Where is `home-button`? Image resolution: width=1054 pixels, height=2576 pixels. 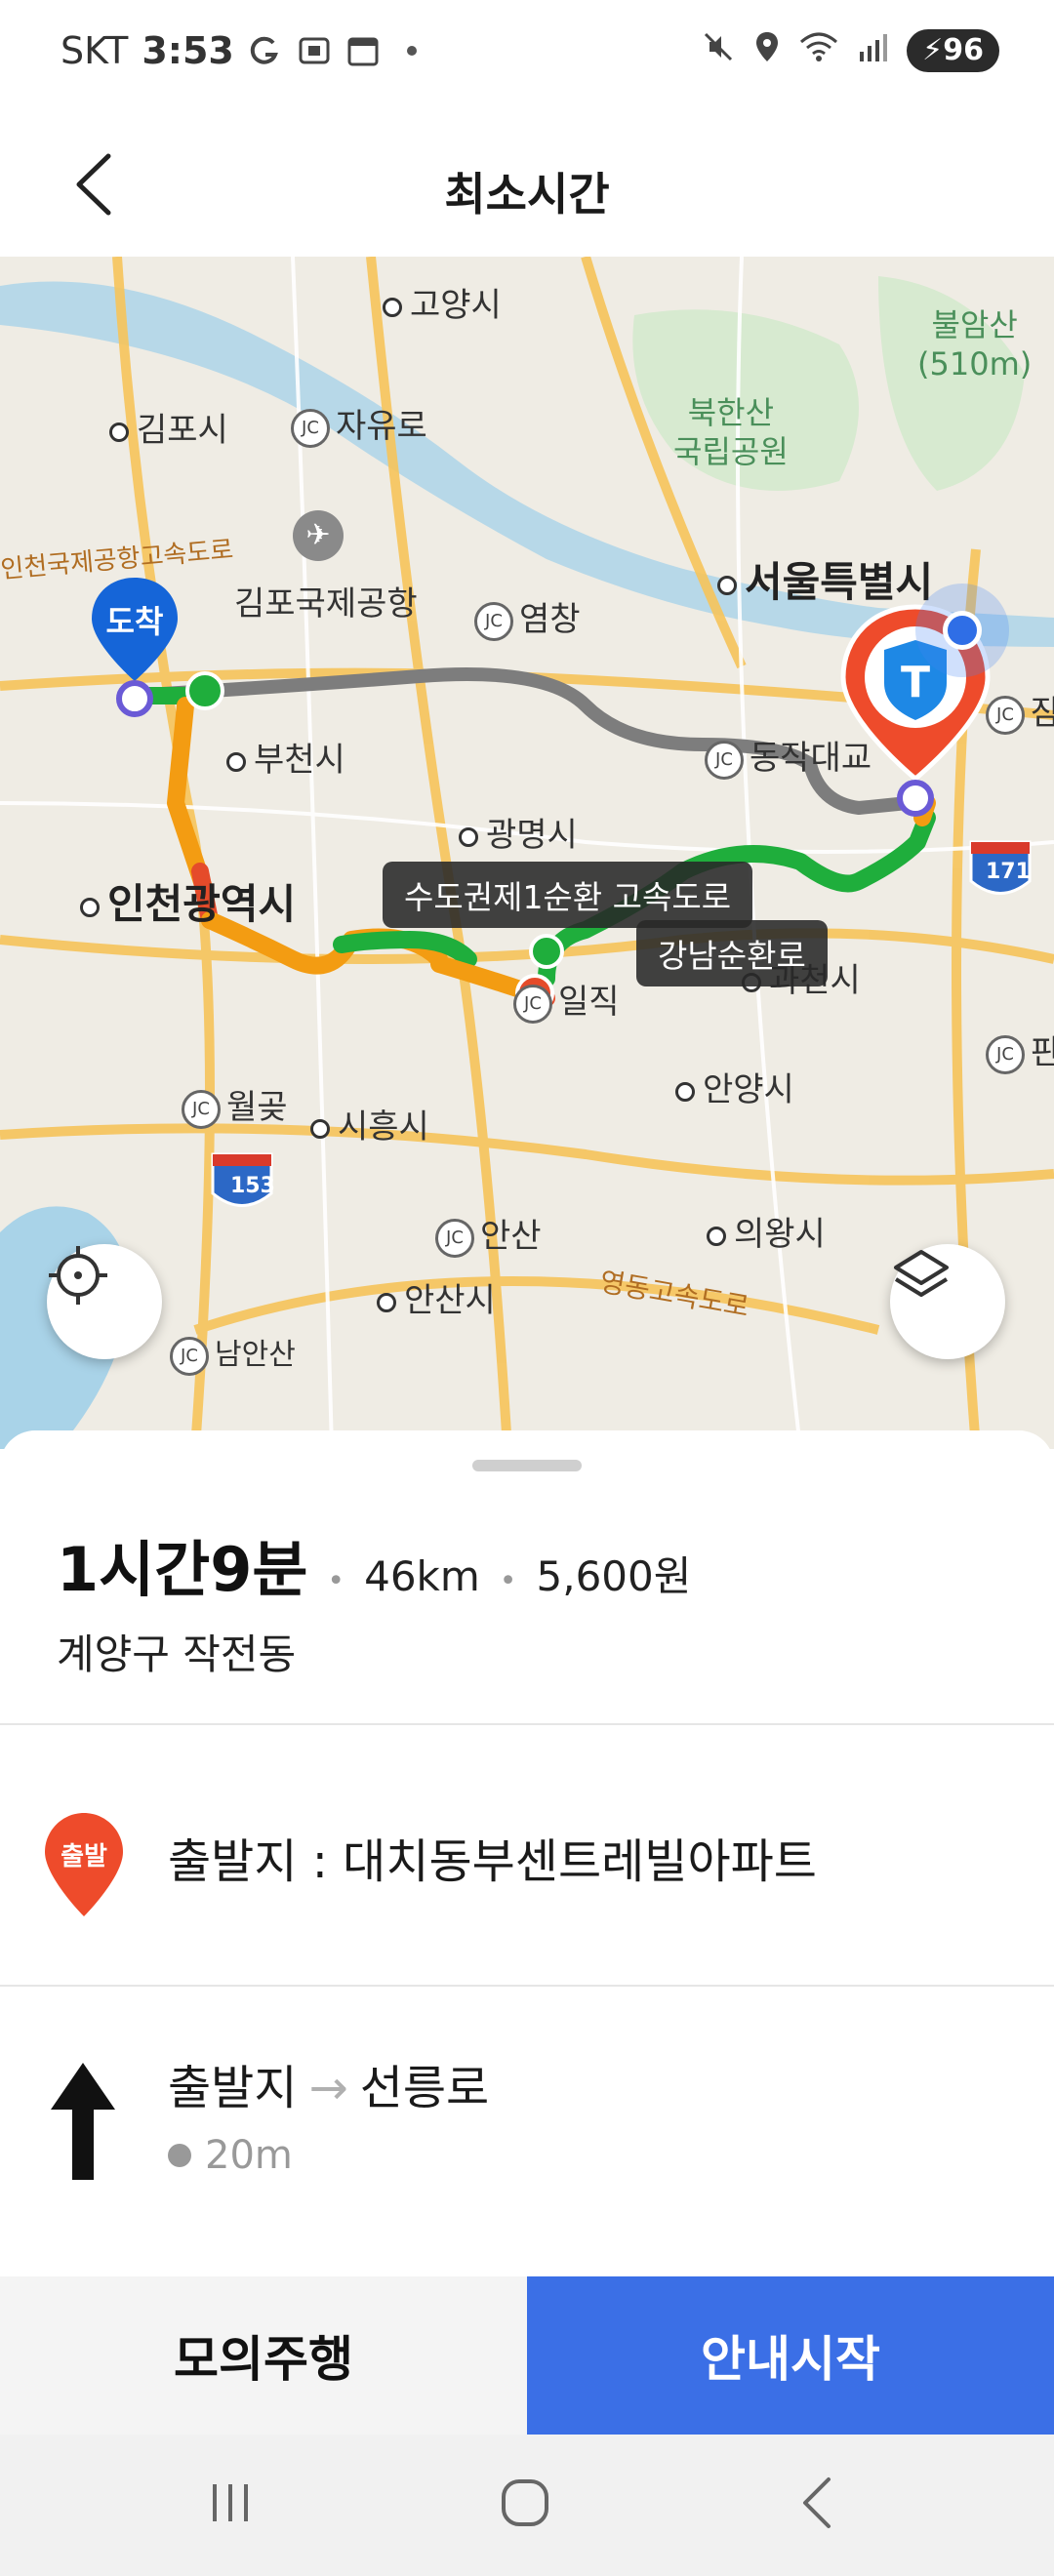
home-button is located at coordinates (525, 2503).